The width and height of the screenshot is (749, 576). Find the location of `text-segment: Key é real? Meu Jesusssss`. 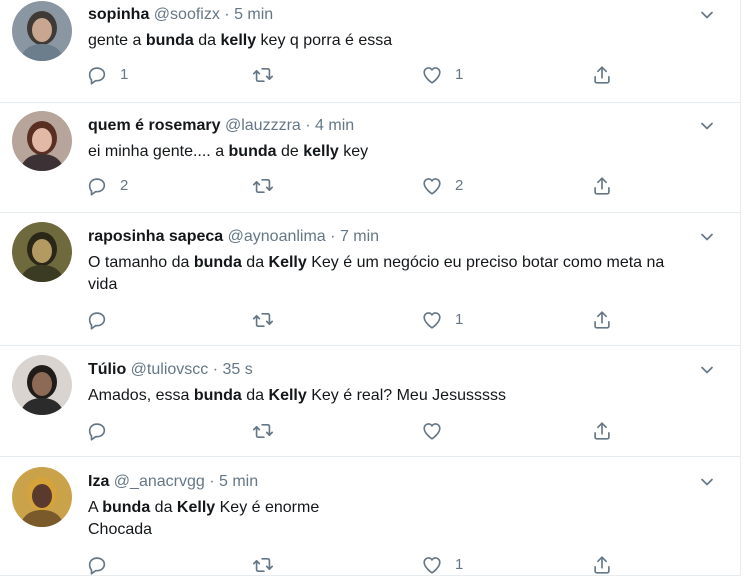

text-segment: Key é real? Meu Jesusssss is located at coordinates (406, 395).